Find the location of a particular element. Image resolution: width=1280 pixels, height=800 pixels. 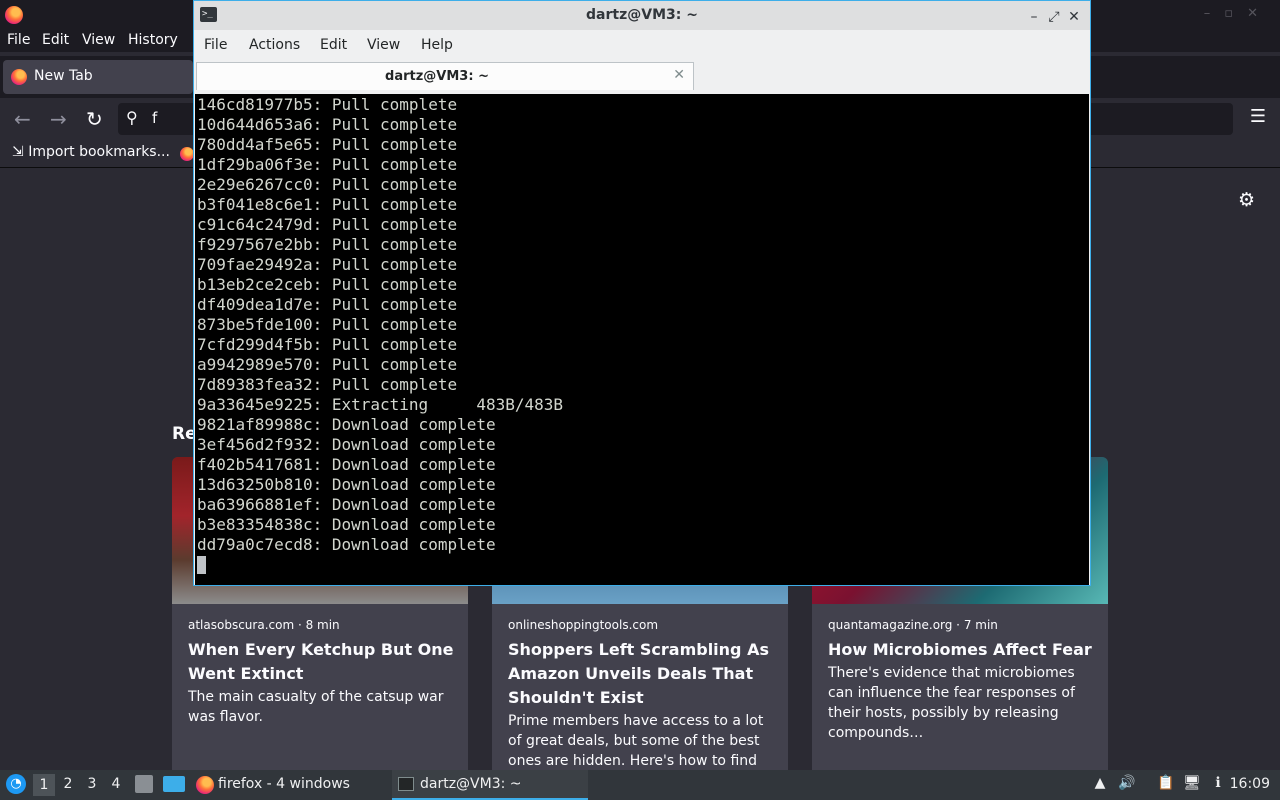

update-notifier-icon: ℹ is located at coordinates (1218, 784).